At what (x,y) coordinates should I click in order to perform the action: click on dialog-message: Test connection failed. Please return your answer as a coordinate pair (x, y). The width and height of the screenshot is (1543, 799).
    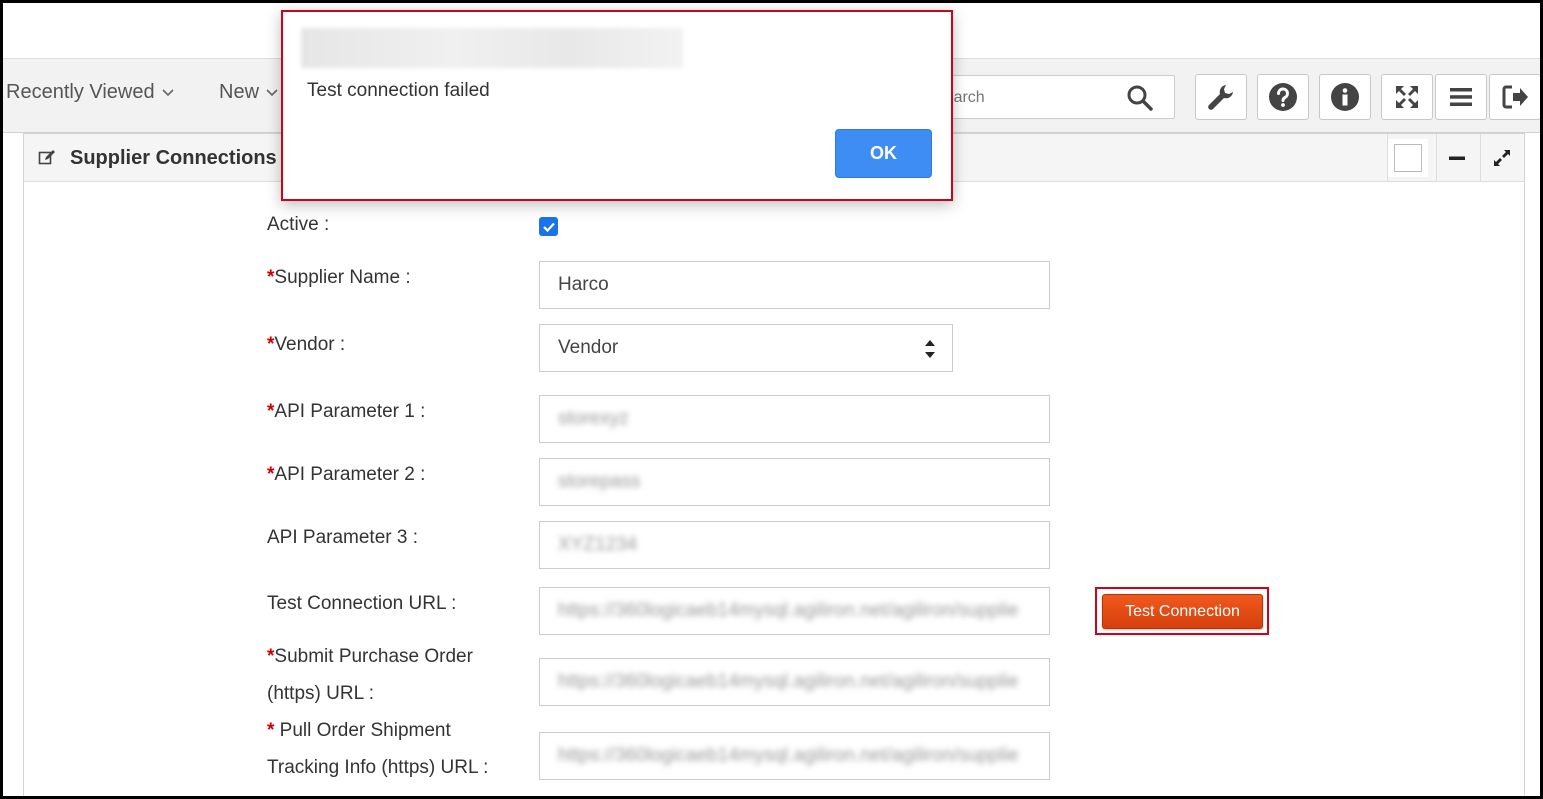
    Looking at the image, I should click on (398, 90).